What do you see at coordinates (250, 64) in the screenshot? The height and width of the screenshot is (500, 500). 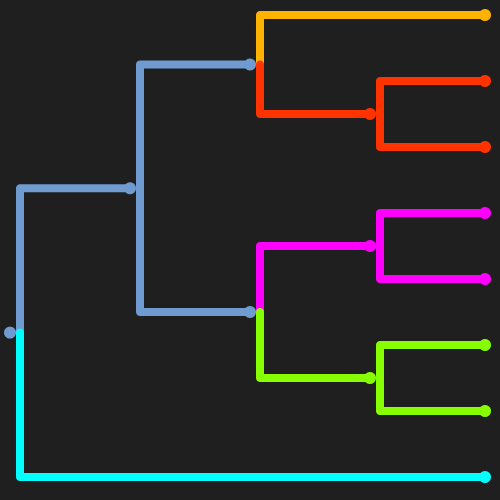 I see `node-n2` at bounding box center [250, 64].